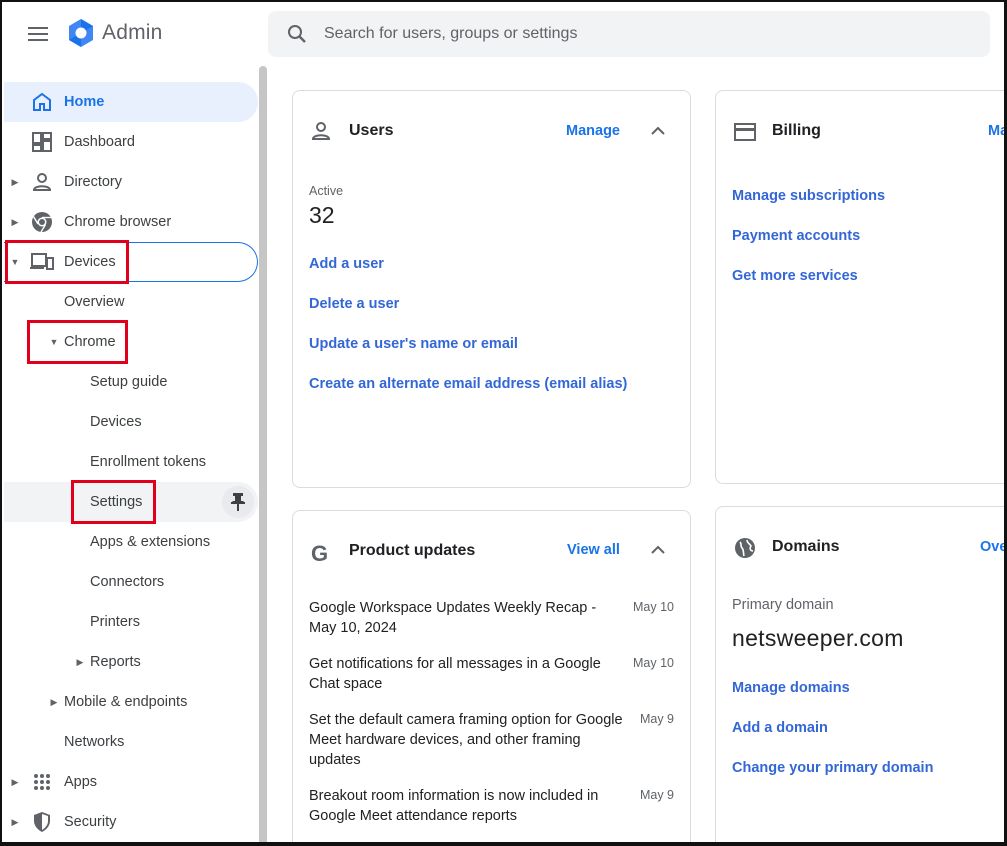 This screenshot has height=846, width=1007. I want to click on main-menu-button, so click(38, 34).